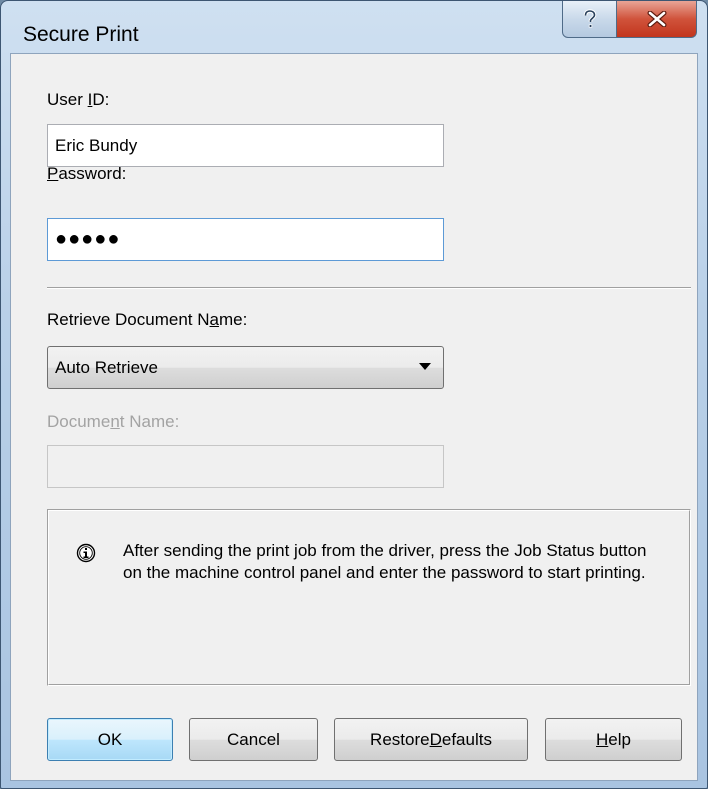 This screenshot has width=708, height=789. I want to click on password-masked-value: ●●●●●, so click(88, 239).